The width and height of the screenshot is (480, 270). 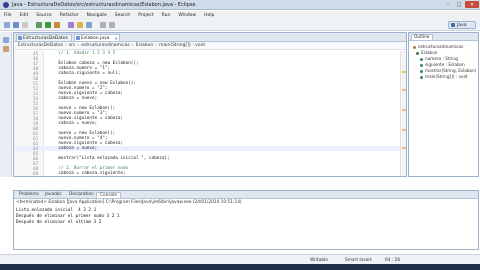 What do you see at coordinates (453, 25) in the screenshot?
I see `java-perspective-icon` at bounding box center [453, 25].